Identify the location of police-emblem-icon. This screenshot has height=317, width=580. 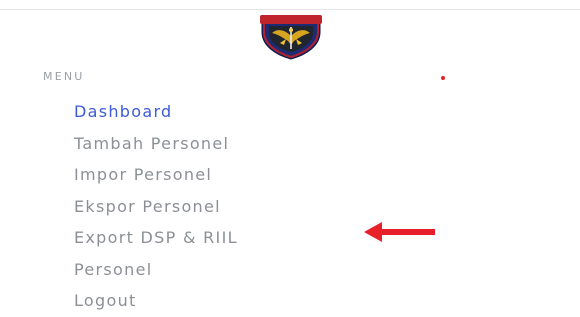
(291, 36).